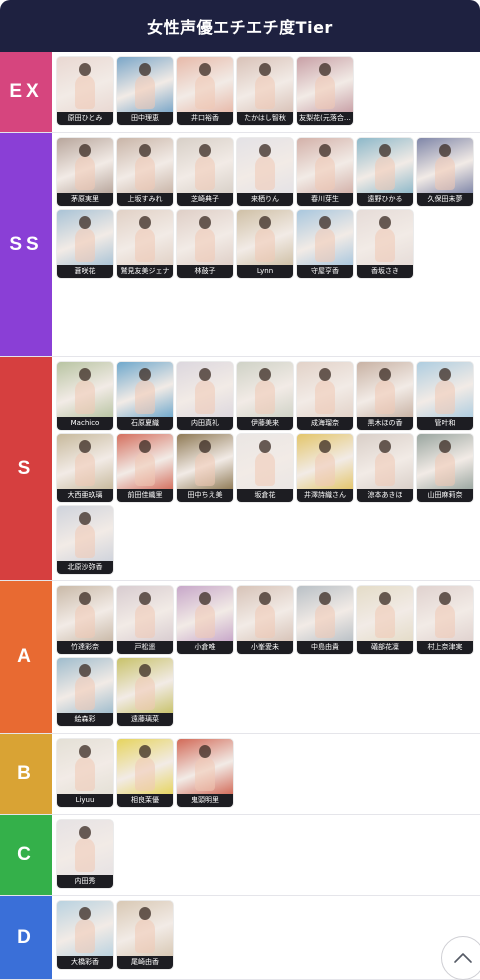 This screenshot has height=980, width=480. Describe the element at coordinates (205, 172) in the screenshot. I see `voice-actress-card: 芝崎典子` at that location.